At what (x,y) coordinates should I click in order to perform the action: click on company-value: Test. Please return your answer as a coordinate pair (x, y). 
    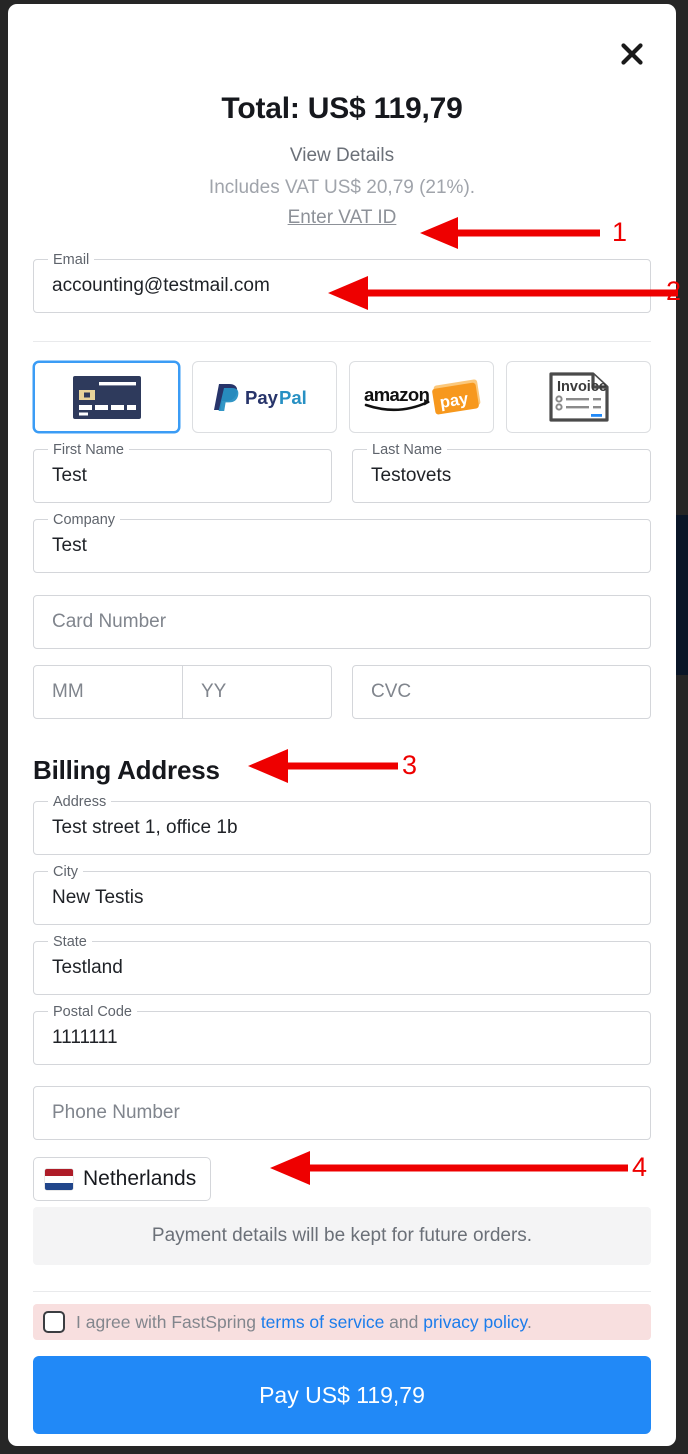
    Looking at the image, I should click on (69, 545).